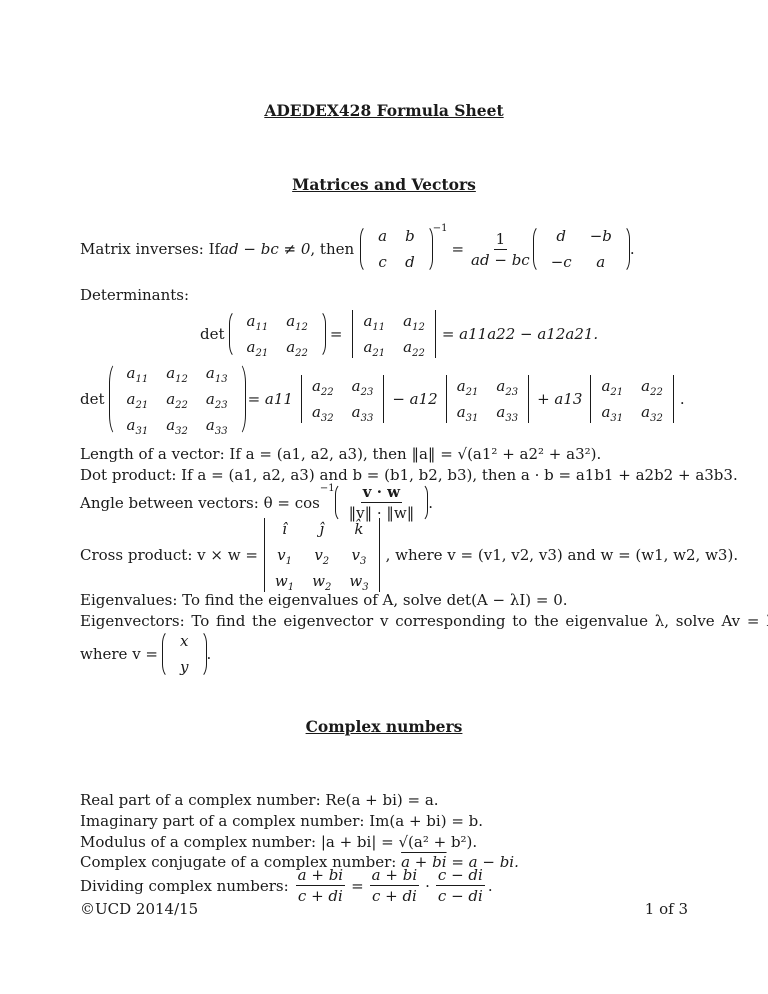  What do you see at coordinates (359, 582) in the screenshot?
I see `matrix-entry: w3` at bounding box center [359, 582].